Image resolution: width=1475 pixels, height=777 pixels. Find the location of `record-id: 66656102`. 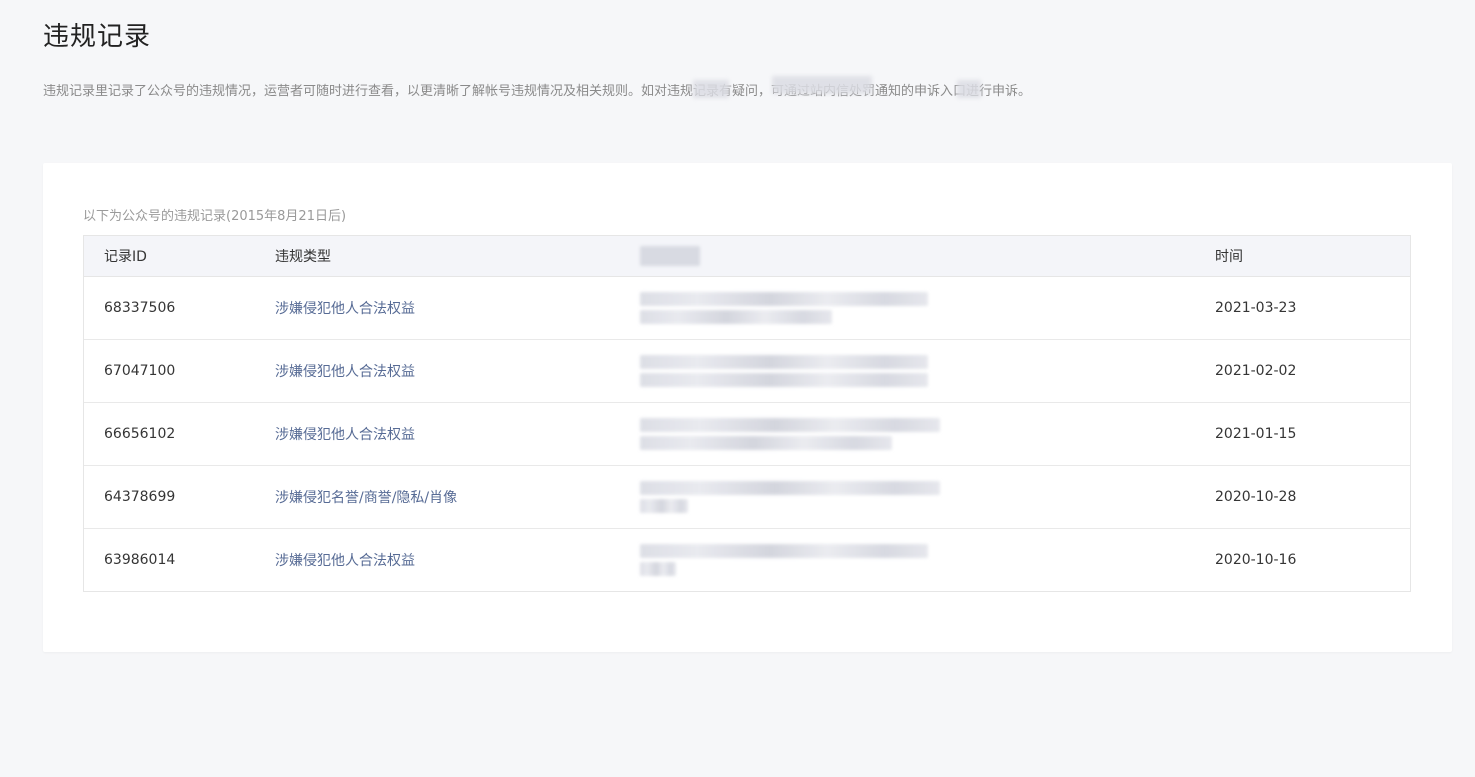

record-id: 66656102 is located at coordinates (140, 434).